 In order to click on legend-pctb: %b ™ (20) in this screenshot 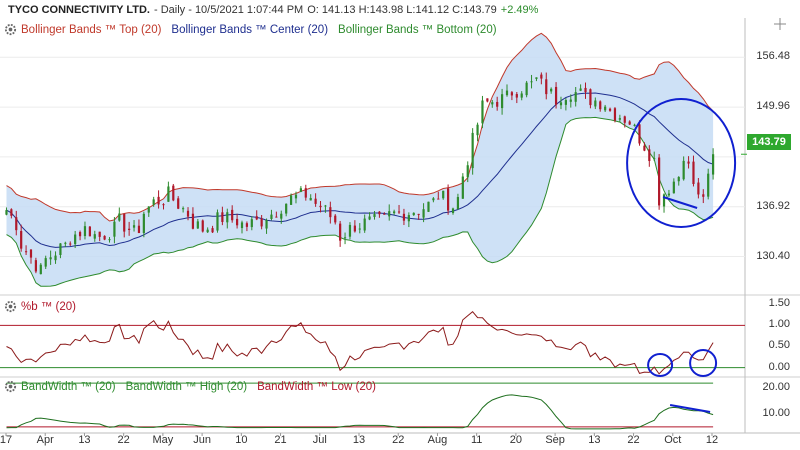, I will do `click(48, 306)`.